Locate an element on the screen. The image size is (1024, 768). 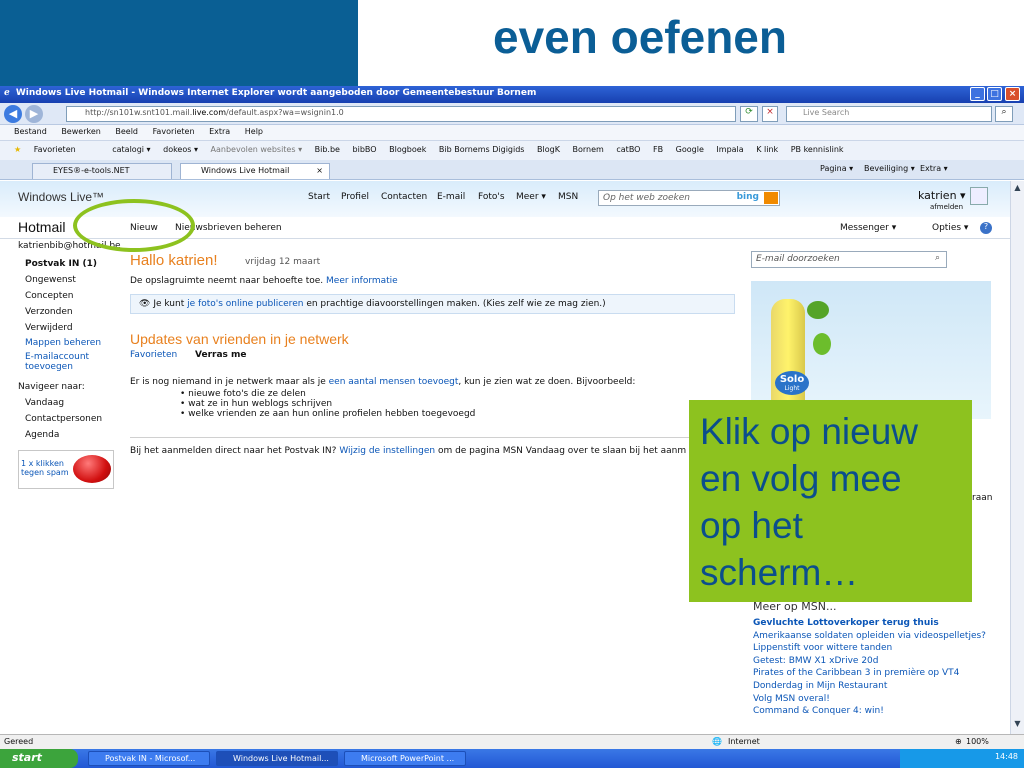
fav-fb: FB is located at coordinates (658, 149).